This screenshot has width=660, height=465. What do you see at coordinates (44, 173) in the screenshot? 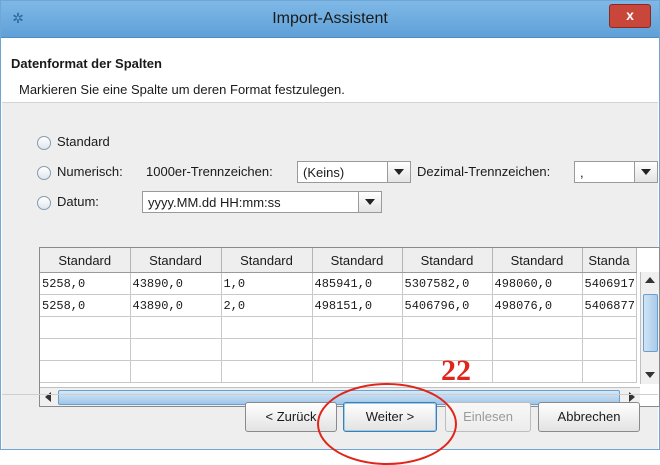
I see `numeric-radio` at bounding box center [44, 173].